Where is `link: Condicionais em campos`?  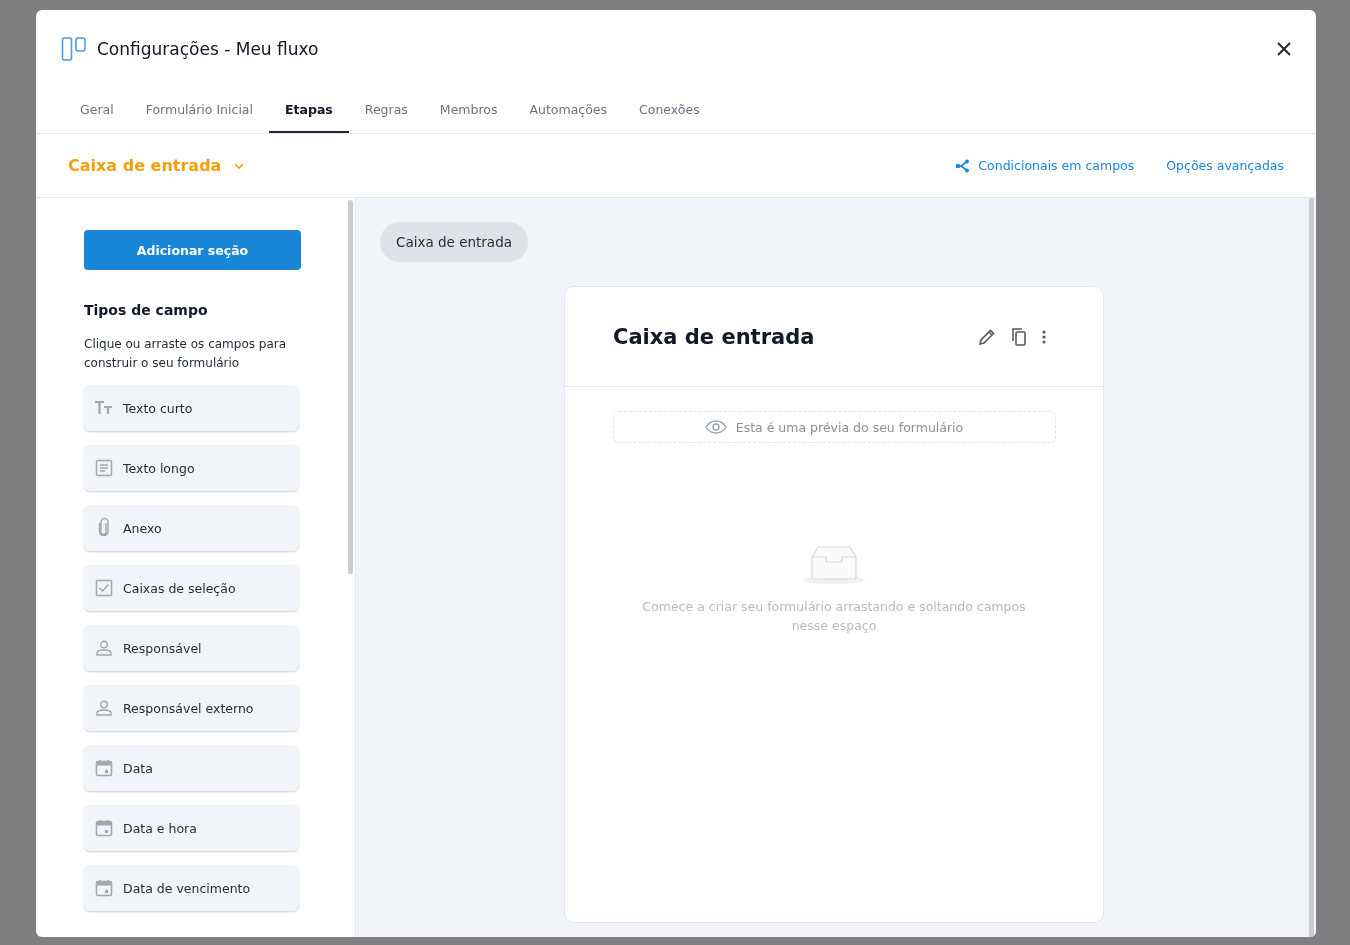 link: Condicionais em campos is located at coordinates (1045, 165).